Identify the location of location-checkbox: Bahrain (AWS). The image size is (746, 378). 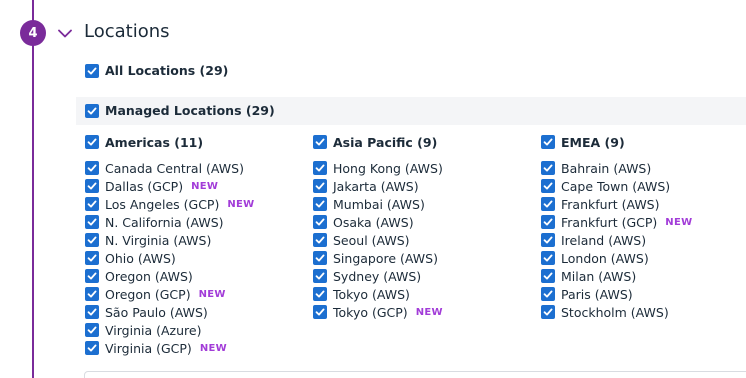
(616, 168).